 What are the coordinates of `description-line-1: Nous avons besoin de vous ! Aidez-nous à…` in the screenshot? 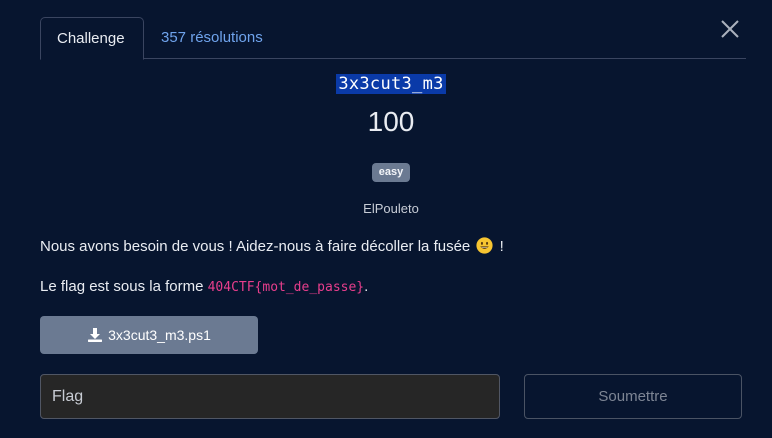 It's located at (272, 246).